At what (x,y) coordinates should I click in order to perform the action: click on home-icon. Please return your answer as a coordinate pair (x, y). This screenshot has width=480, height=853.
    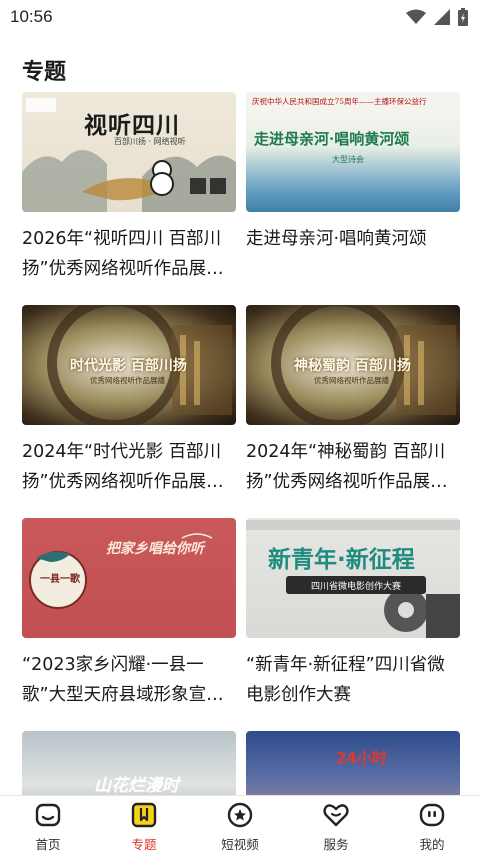
    Looking at the image, I should click on (48, 815).